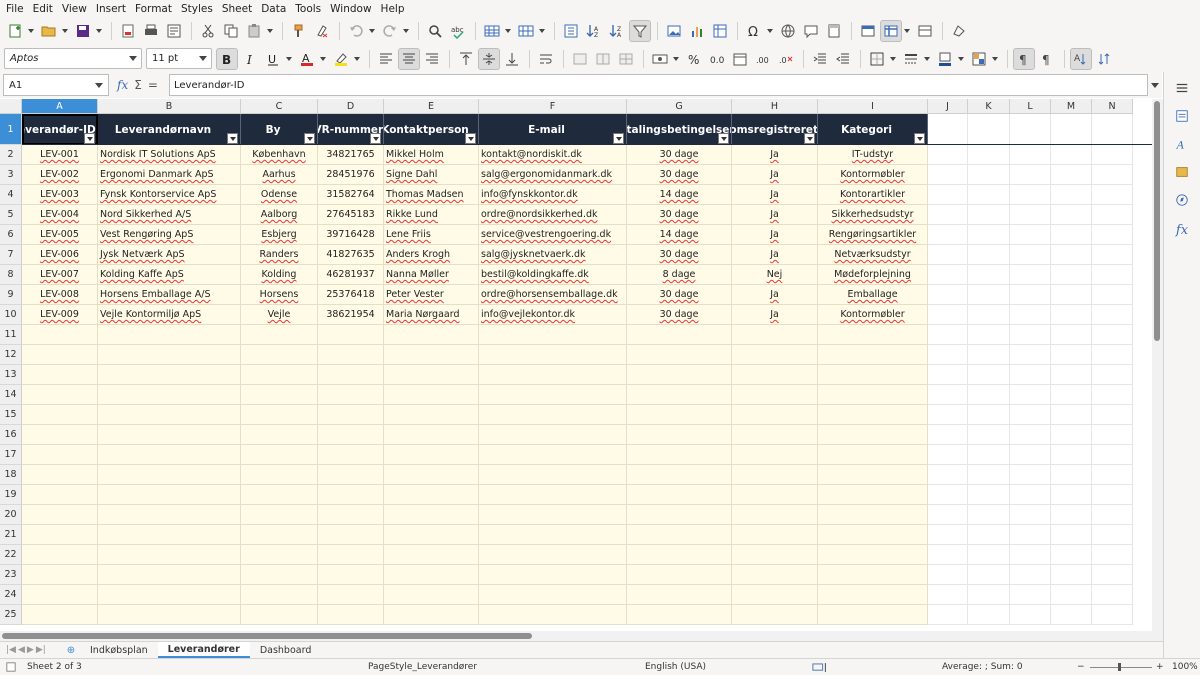 This screenshot has width=1200, height=675. I want to click on copy-icon, so click(231, 31).